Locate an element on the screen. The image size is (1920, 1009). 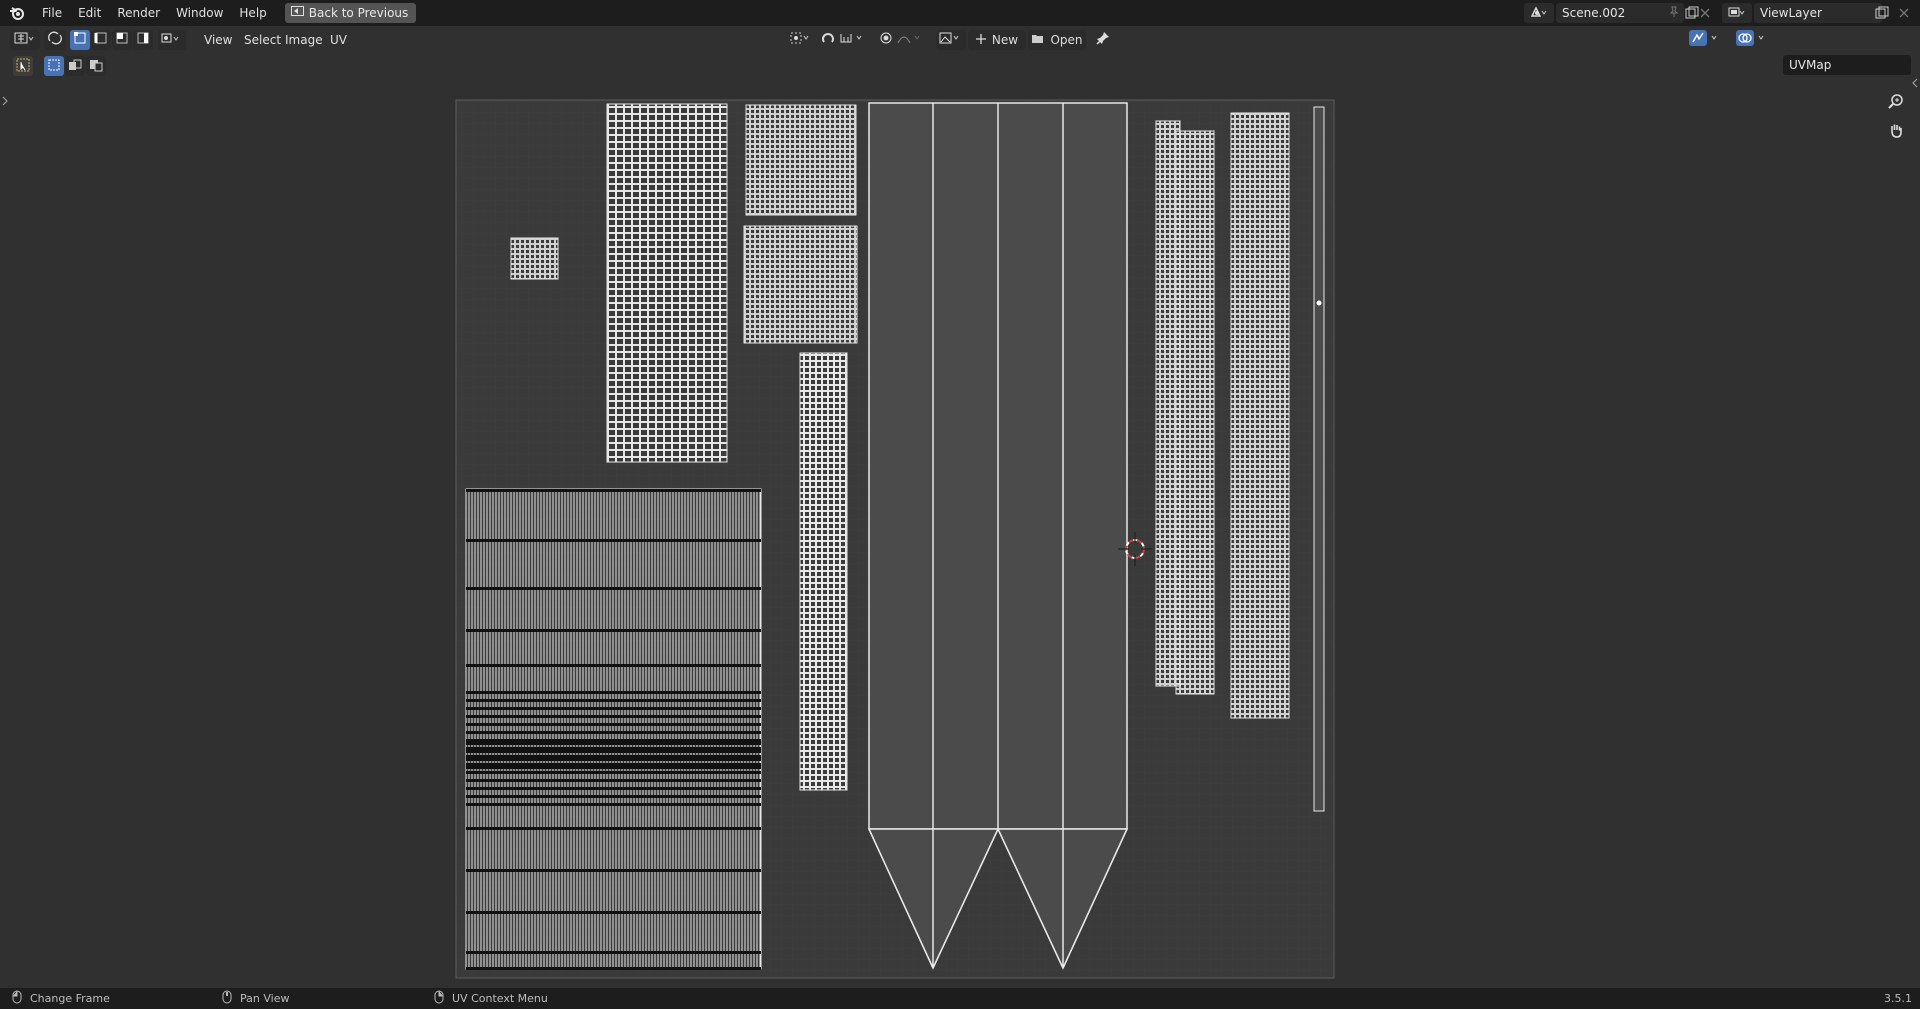
scene-name: Scene.002 is located at coordinates (1594, 13).